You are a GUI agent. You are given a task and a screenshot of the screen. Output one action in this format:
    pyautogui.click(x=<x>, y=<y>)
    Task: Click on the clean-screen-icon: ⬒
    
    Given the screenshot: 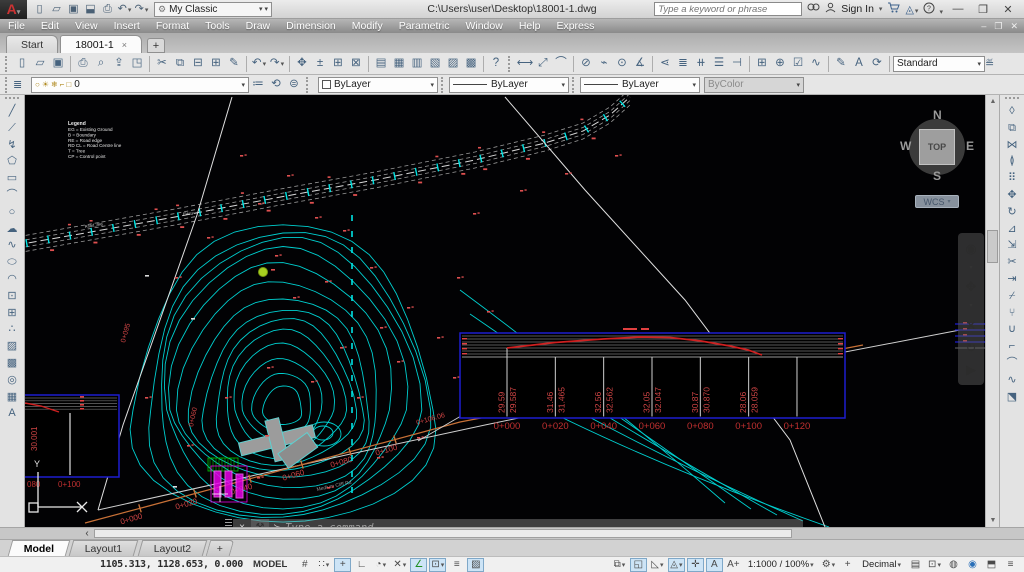 What is the action you would take?
    pyautogui.click(x=991, y=565)
    